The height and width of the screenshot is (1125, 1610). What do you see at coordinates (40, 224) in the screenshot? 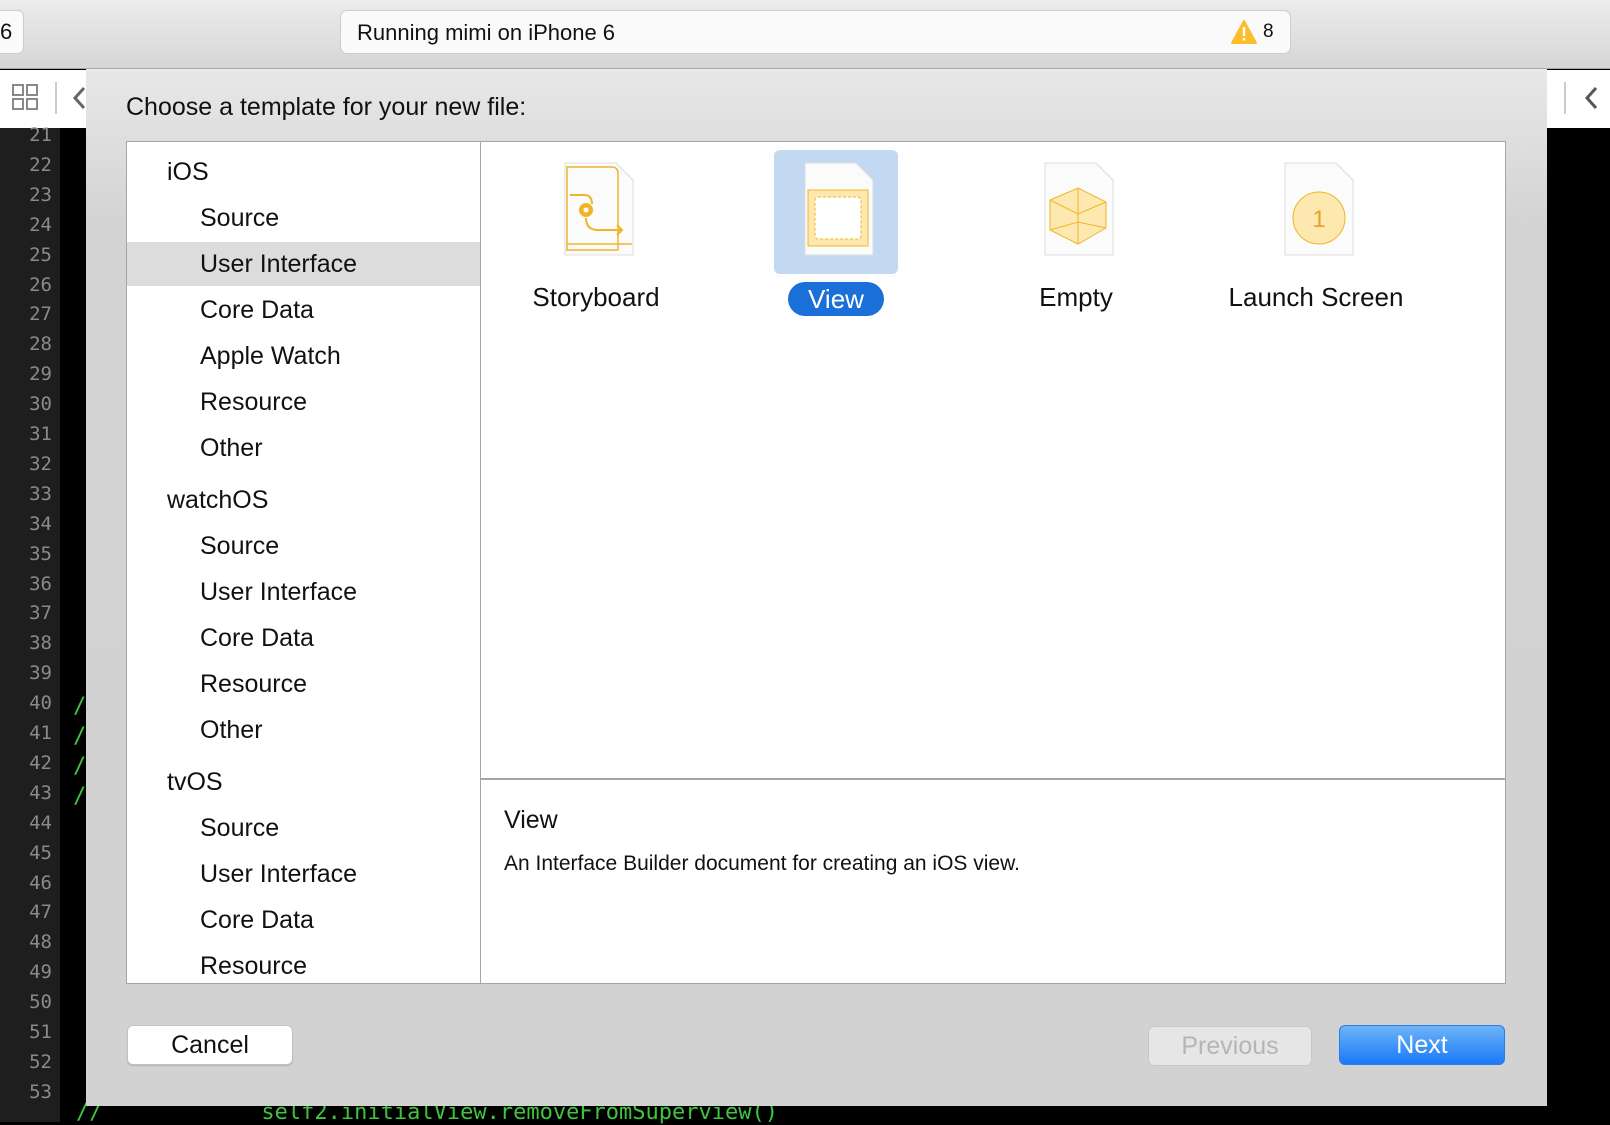
I see `line-number: 24` at bounding box center [40, 224].